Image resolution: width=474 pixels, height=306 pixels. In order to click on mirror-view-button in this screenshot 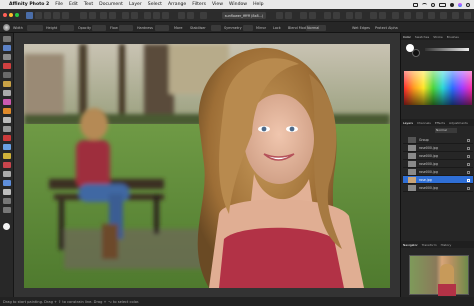, I will do `click(358, 15)`.